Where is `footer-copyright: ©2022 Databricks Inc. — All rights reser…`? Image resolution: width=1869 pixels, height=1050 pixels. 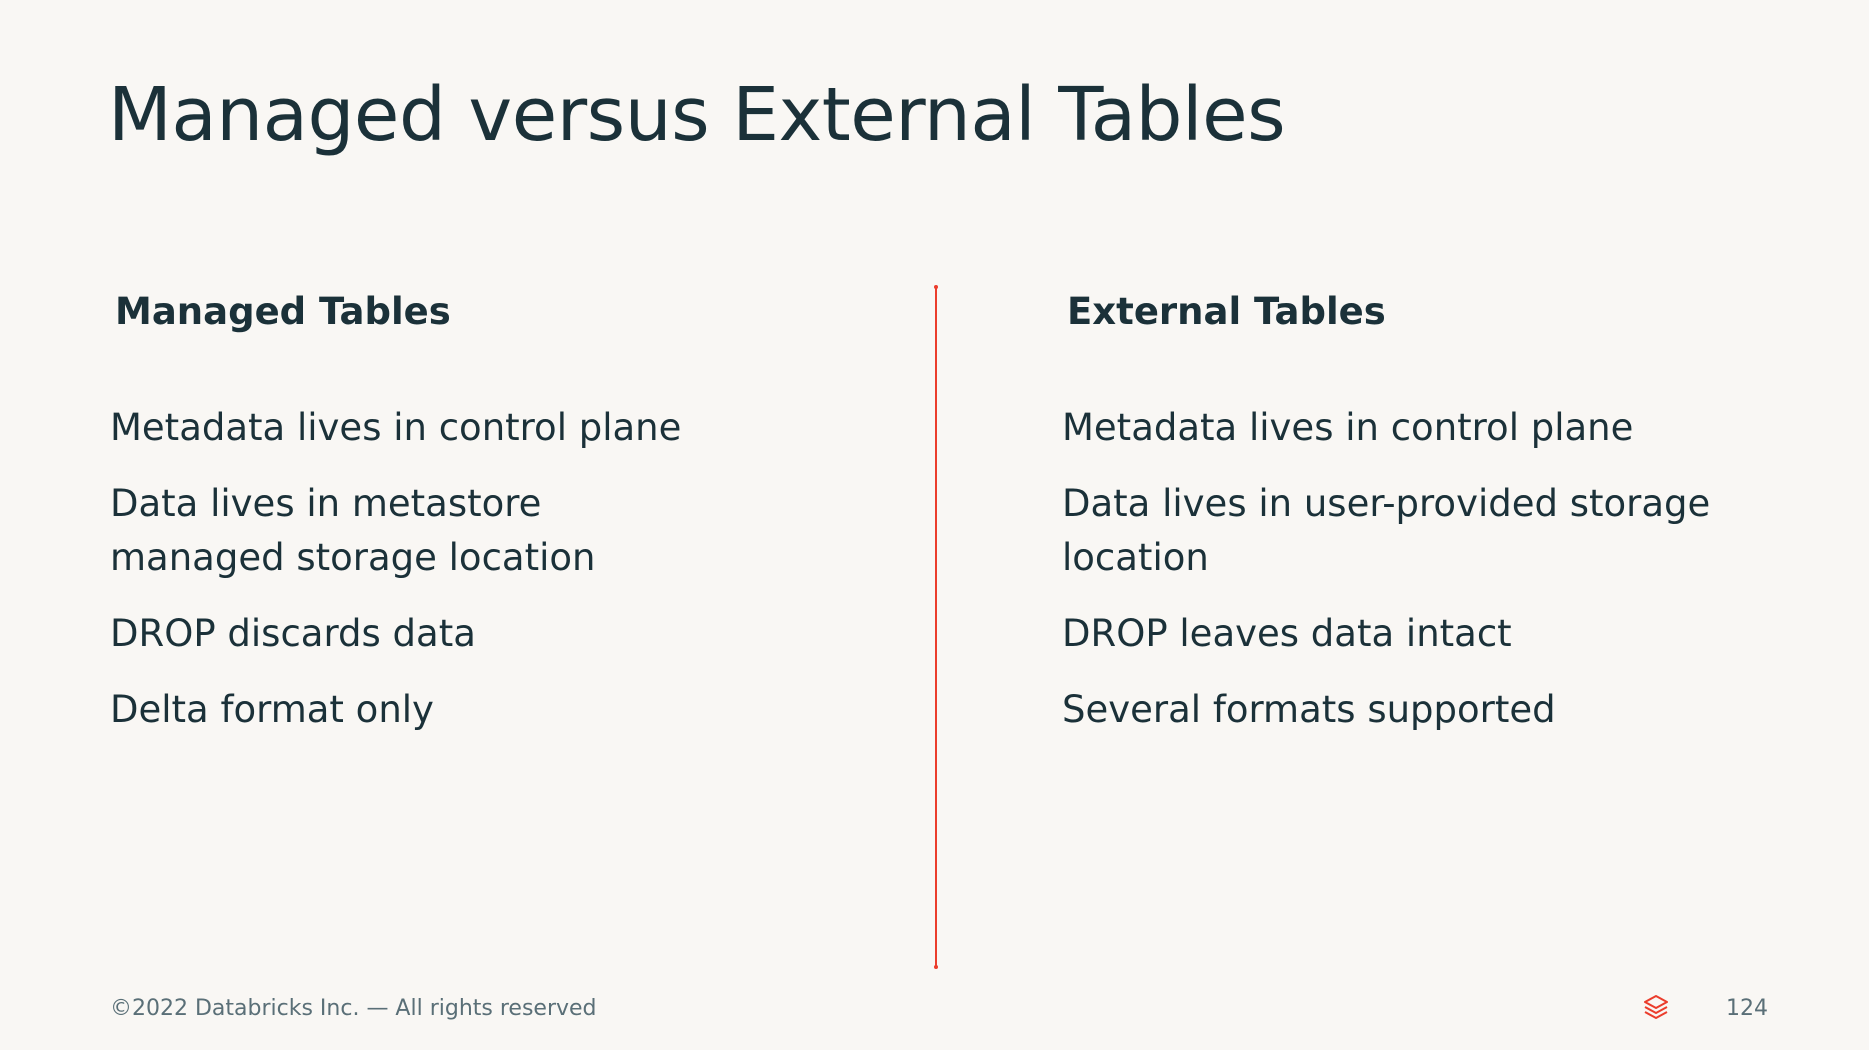 footer-copyright: ©2022 Databricks Inc. — All rights reser… is located at coordinates (353, 1008).